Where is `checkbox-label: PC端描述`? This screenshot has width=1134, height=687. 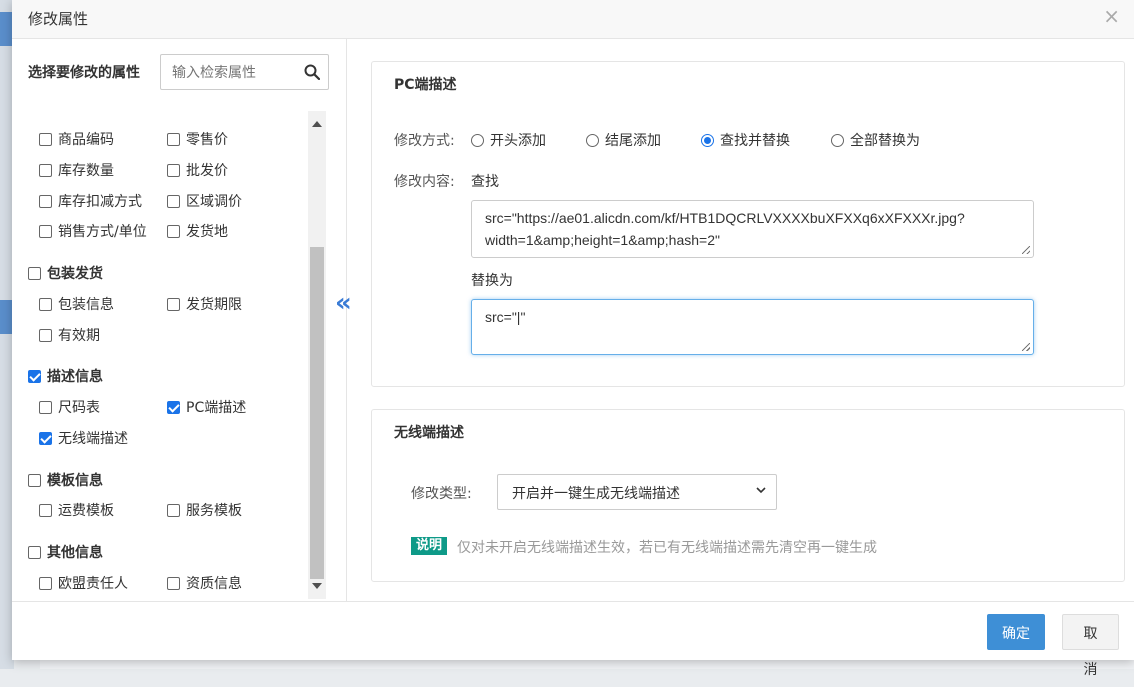 checkbox-label: PC端描述 is located at coordinates (216, 408).